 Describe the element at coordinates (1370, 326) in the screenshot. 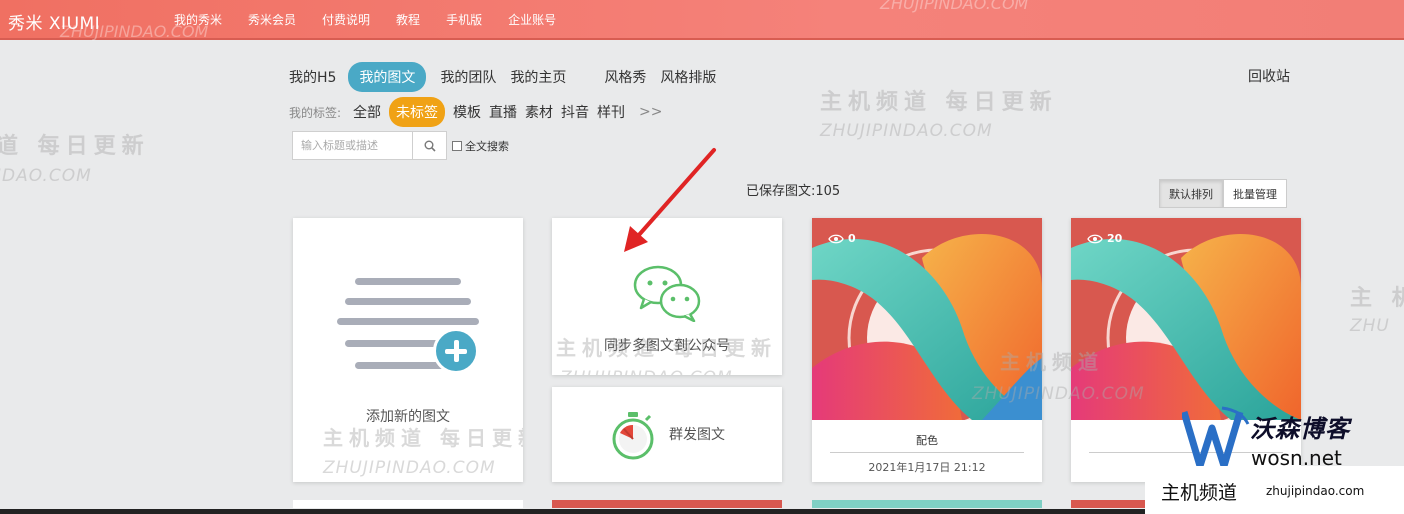

I see `watermark: ZHU` at that location.